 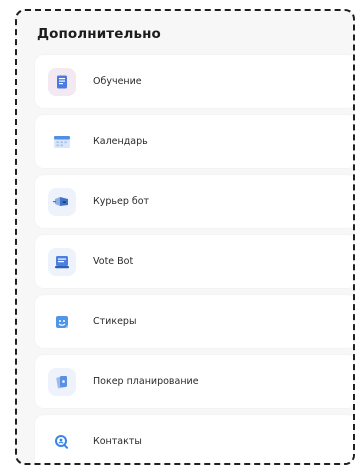 I want to click on menu-item-calendar: Календарь, so click(x=194, y=141).